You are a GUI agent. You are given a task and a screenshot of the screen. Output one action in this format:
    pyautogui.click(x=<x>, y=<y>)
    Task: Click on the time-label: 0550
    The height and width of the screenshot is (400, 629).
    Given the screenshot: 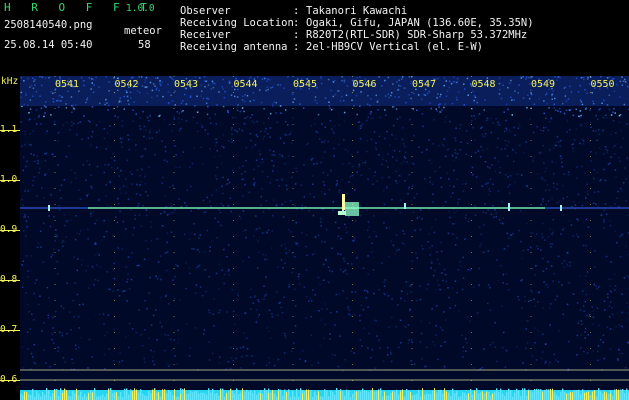 What is the action you would take?
    pyautogui.click(x=602, y=84)
    